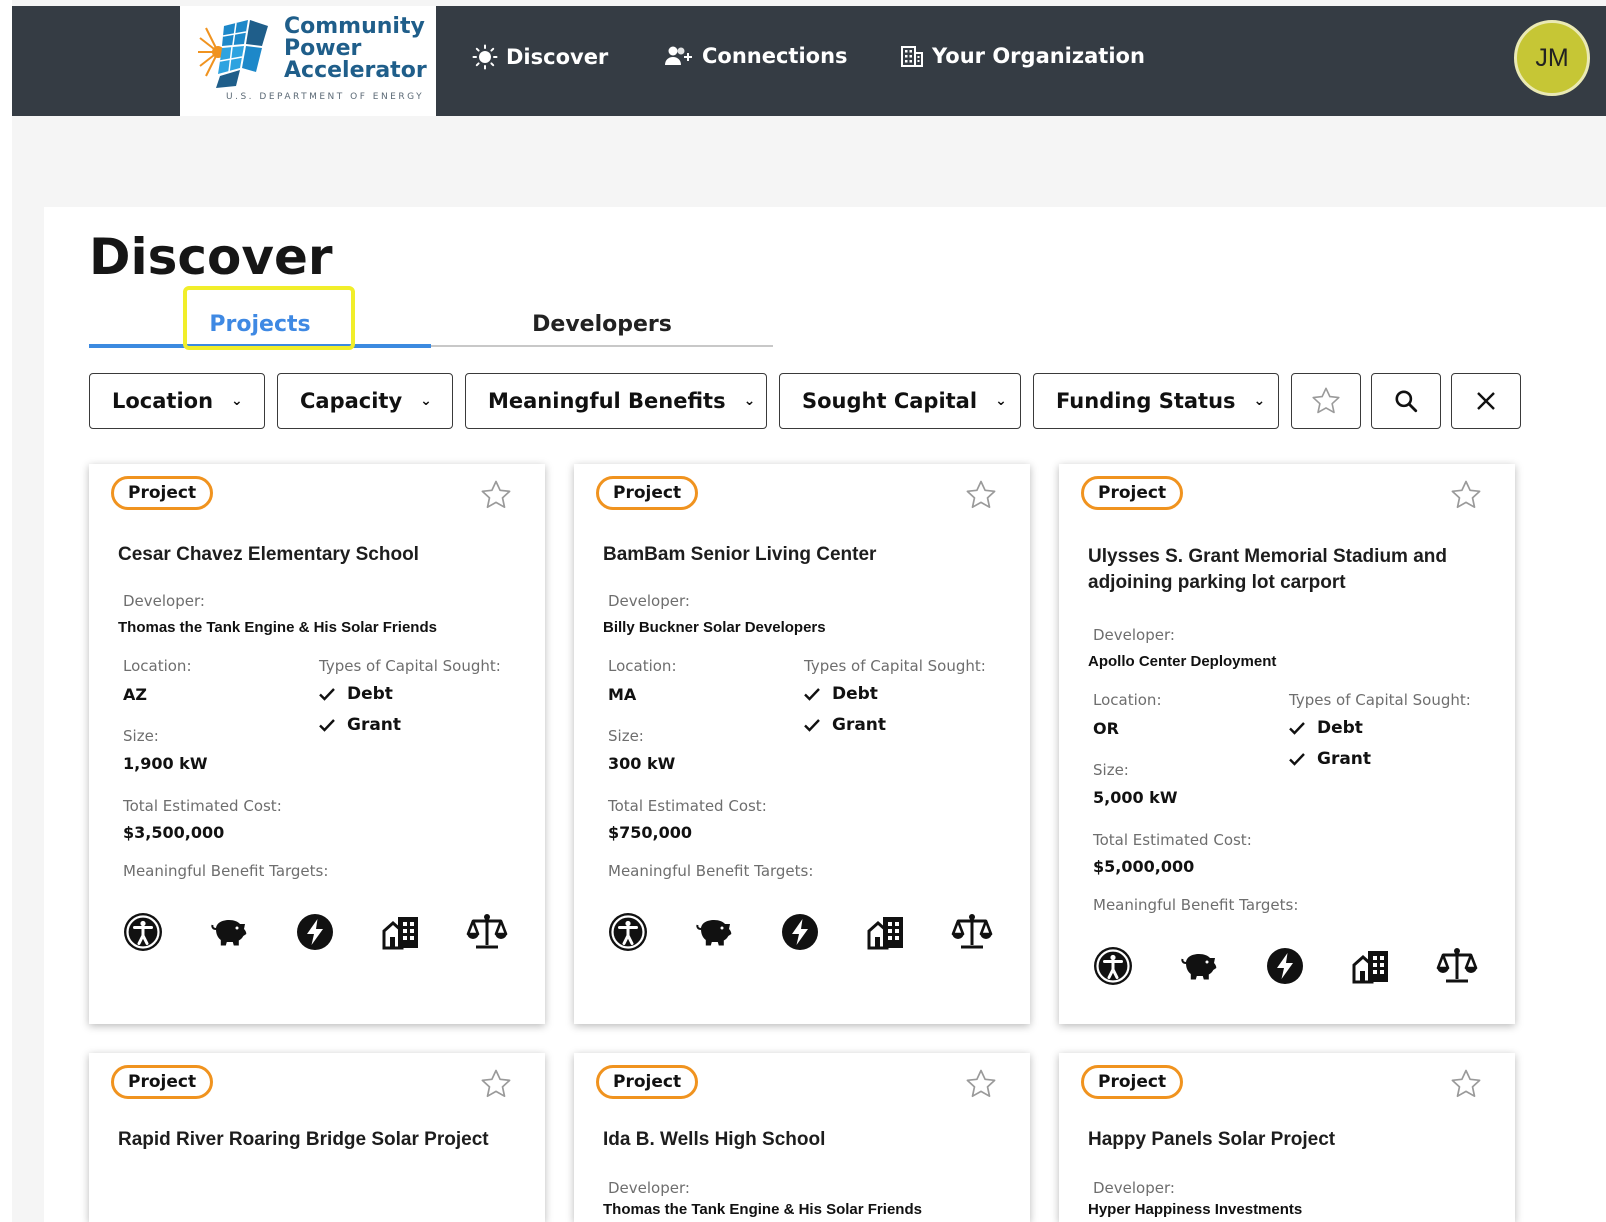 The height and width of the screenshot is (1222, 1606). I want to click on logo-mark-icon, so click(233, 54).